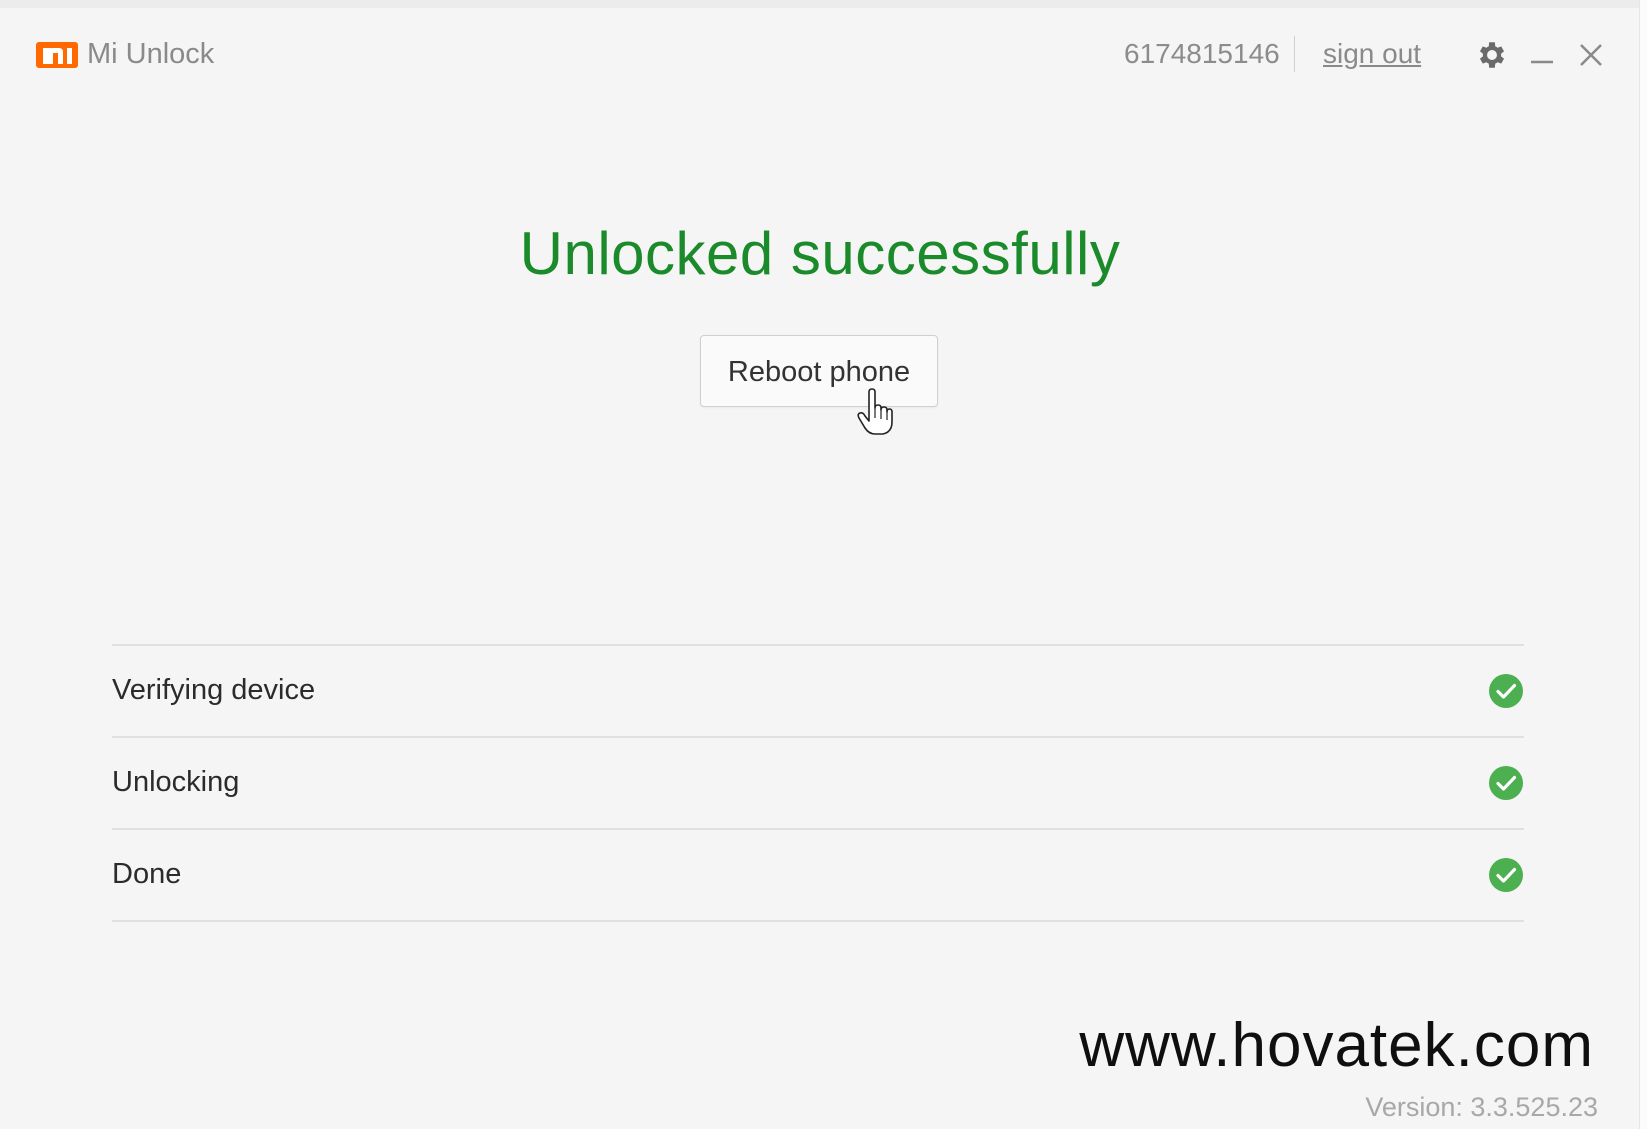  I want to click on window-edge, so click(1643, 564).